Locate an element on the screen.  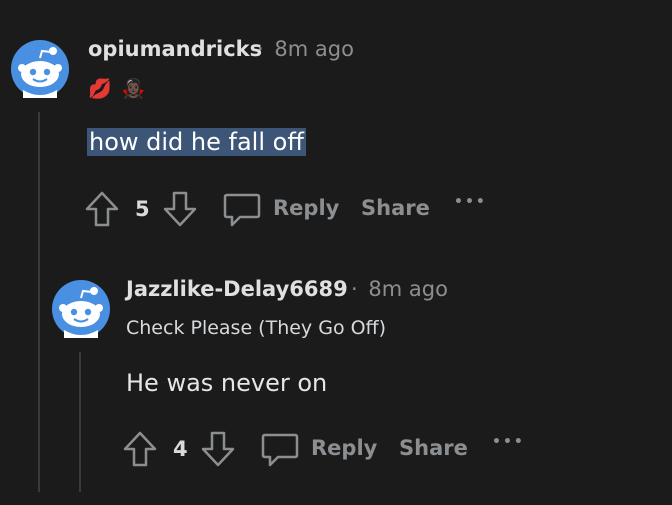
user-flair: 💋 🧛🏿‍♀️ is located at coordinates (116, 88).